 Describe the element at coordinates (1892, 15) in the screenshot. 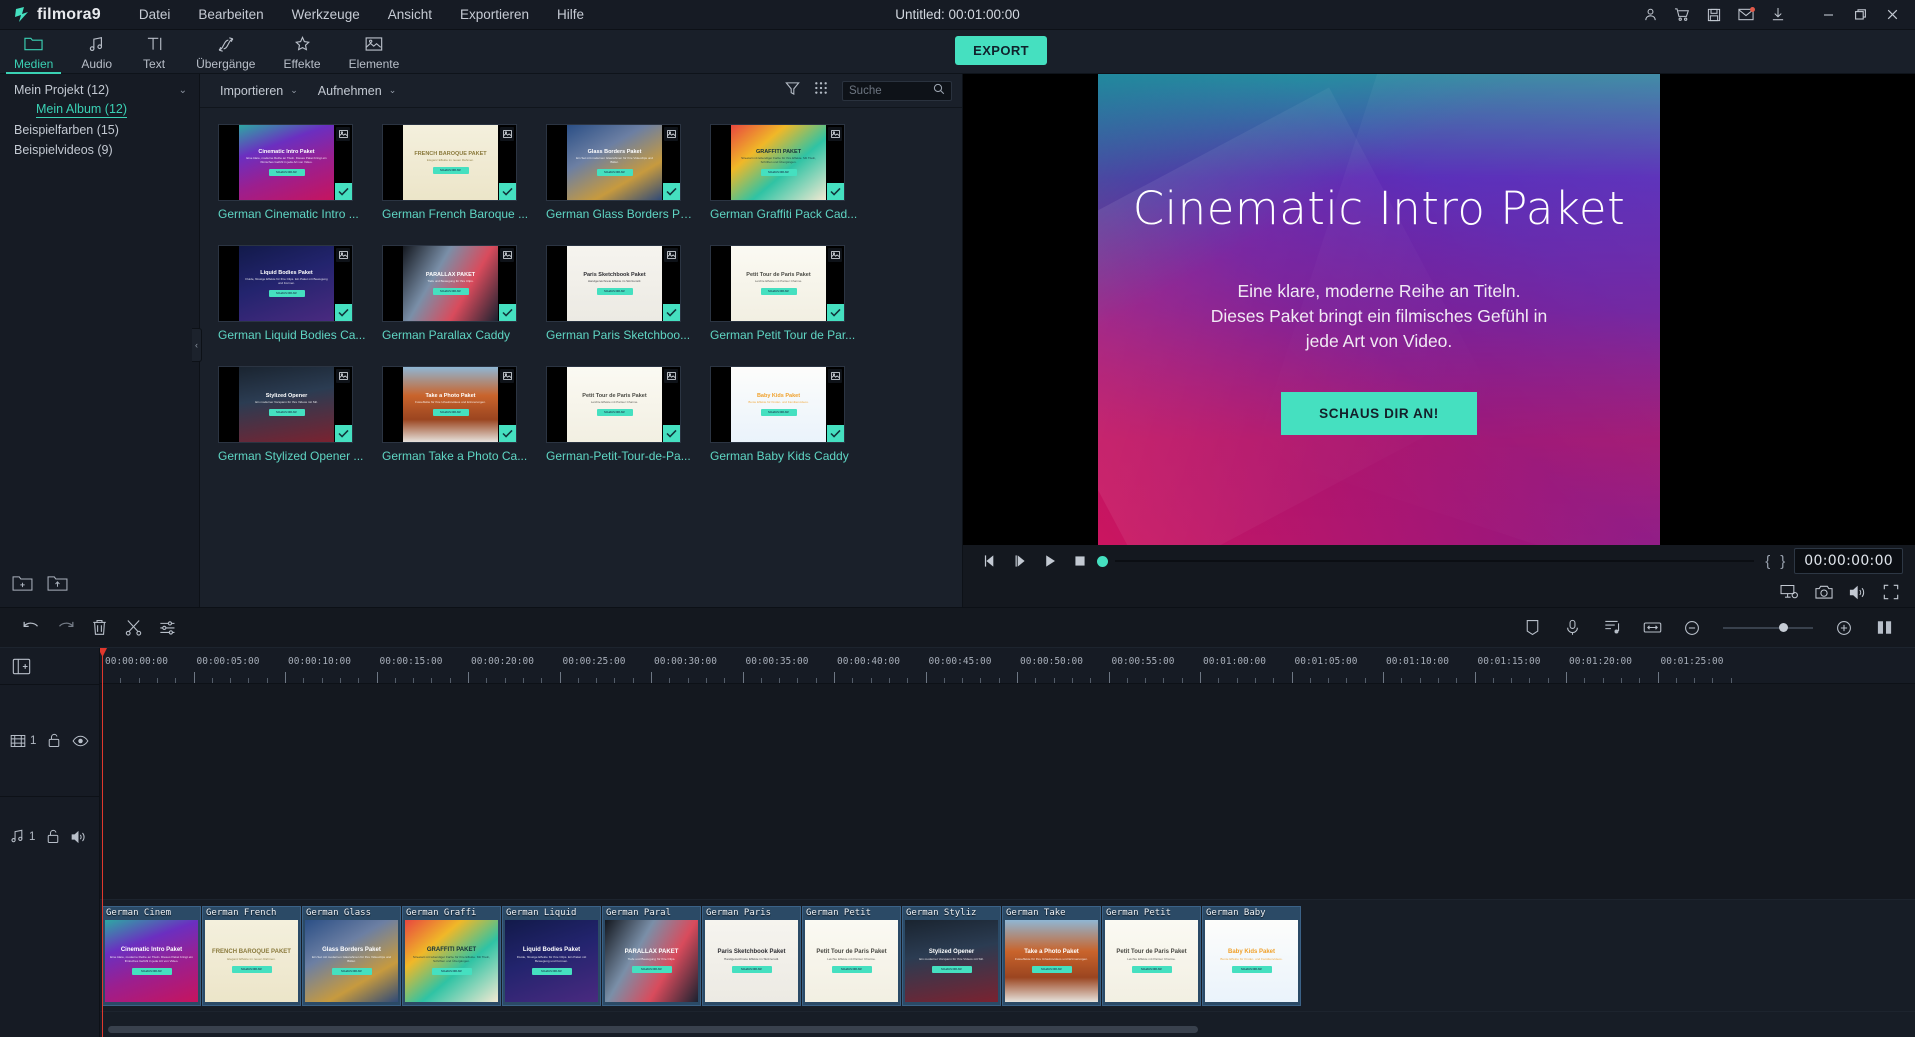

I see `close-icon` at that location.